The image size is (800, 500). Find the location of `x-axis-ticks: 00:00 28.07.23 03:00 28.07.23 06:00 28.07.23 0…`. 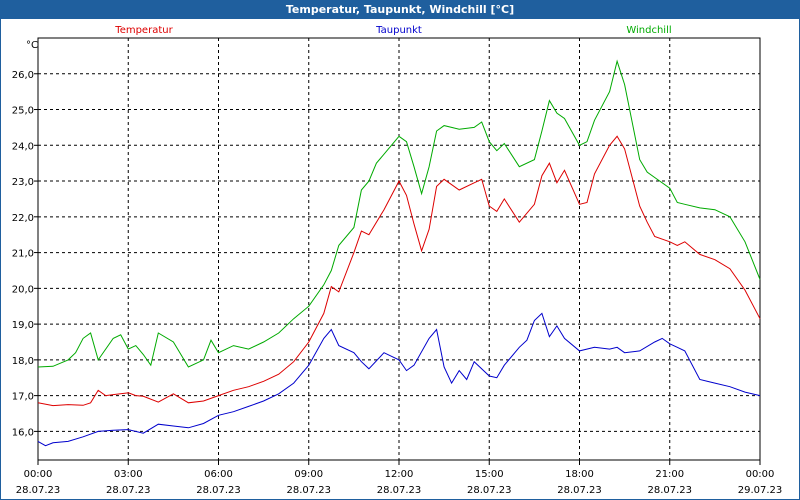

x-axis-ticks: 00:00 28.07.23 03:00 28.07.23 06:00 28.07.23 0… is located at coordinates (399, 478).